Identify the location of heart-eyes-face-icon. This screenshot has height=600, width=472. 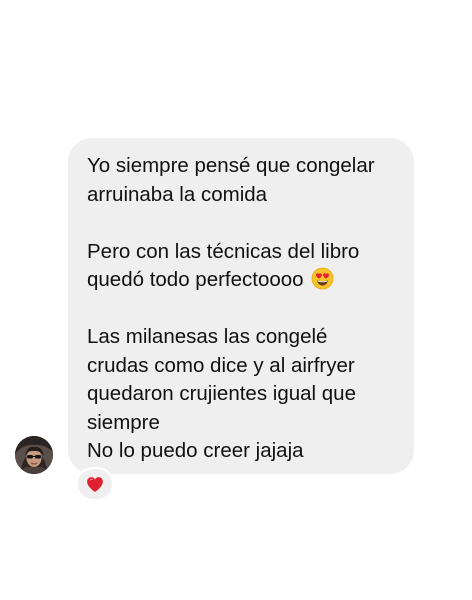
(322, 278).